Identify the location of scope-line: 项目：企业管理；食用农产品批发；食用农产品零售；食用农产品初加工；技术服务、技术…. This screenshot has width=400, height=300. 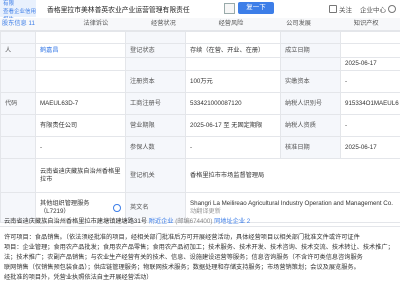
(199, 247).